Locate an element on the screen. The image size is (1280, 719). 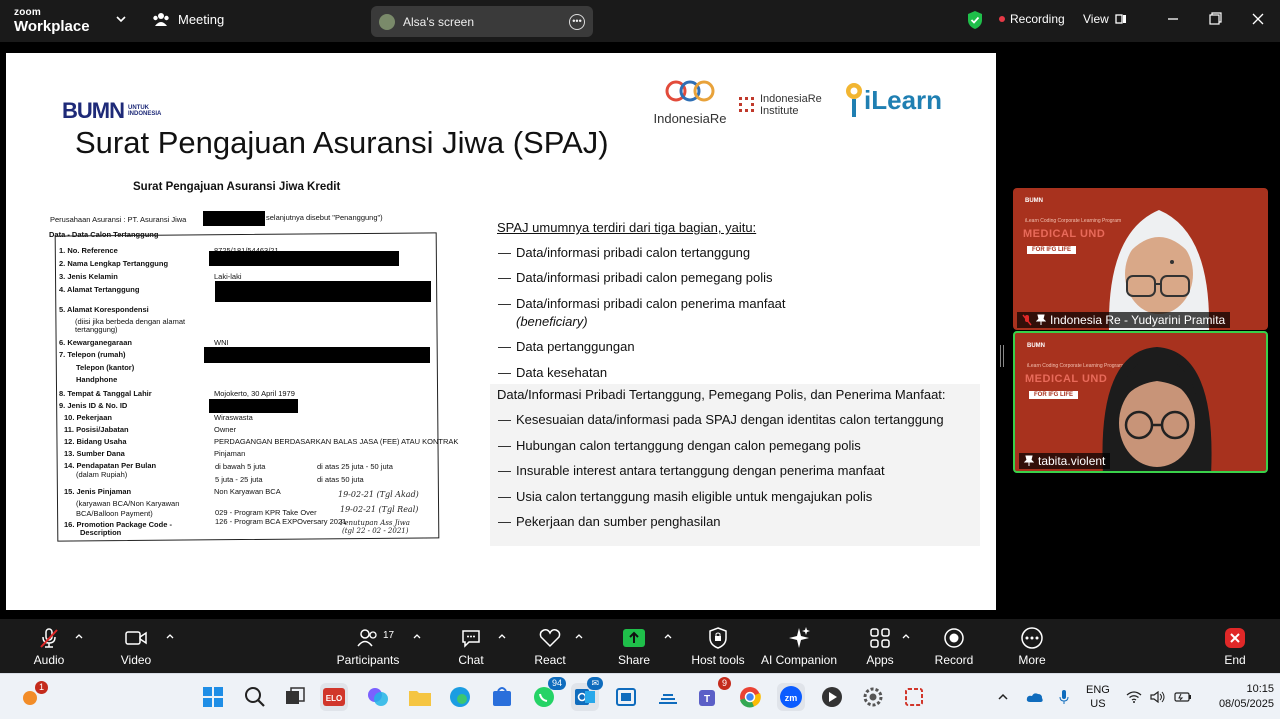
input-language: ENG US is located at coordinates (1098, 696).